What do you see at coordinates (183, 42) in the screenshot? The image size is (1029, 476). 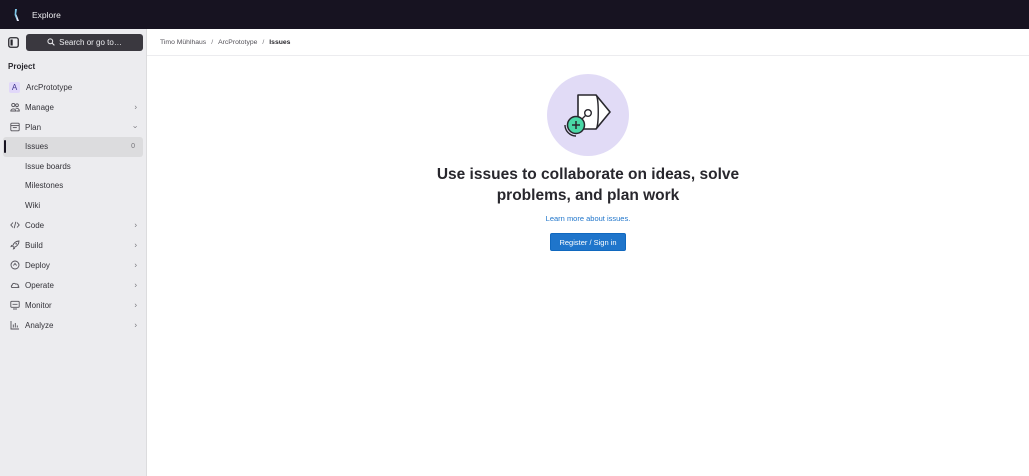 I see `breadcrumb-item-user: Timo Mühlhaus` at bounding box center [183, 42].